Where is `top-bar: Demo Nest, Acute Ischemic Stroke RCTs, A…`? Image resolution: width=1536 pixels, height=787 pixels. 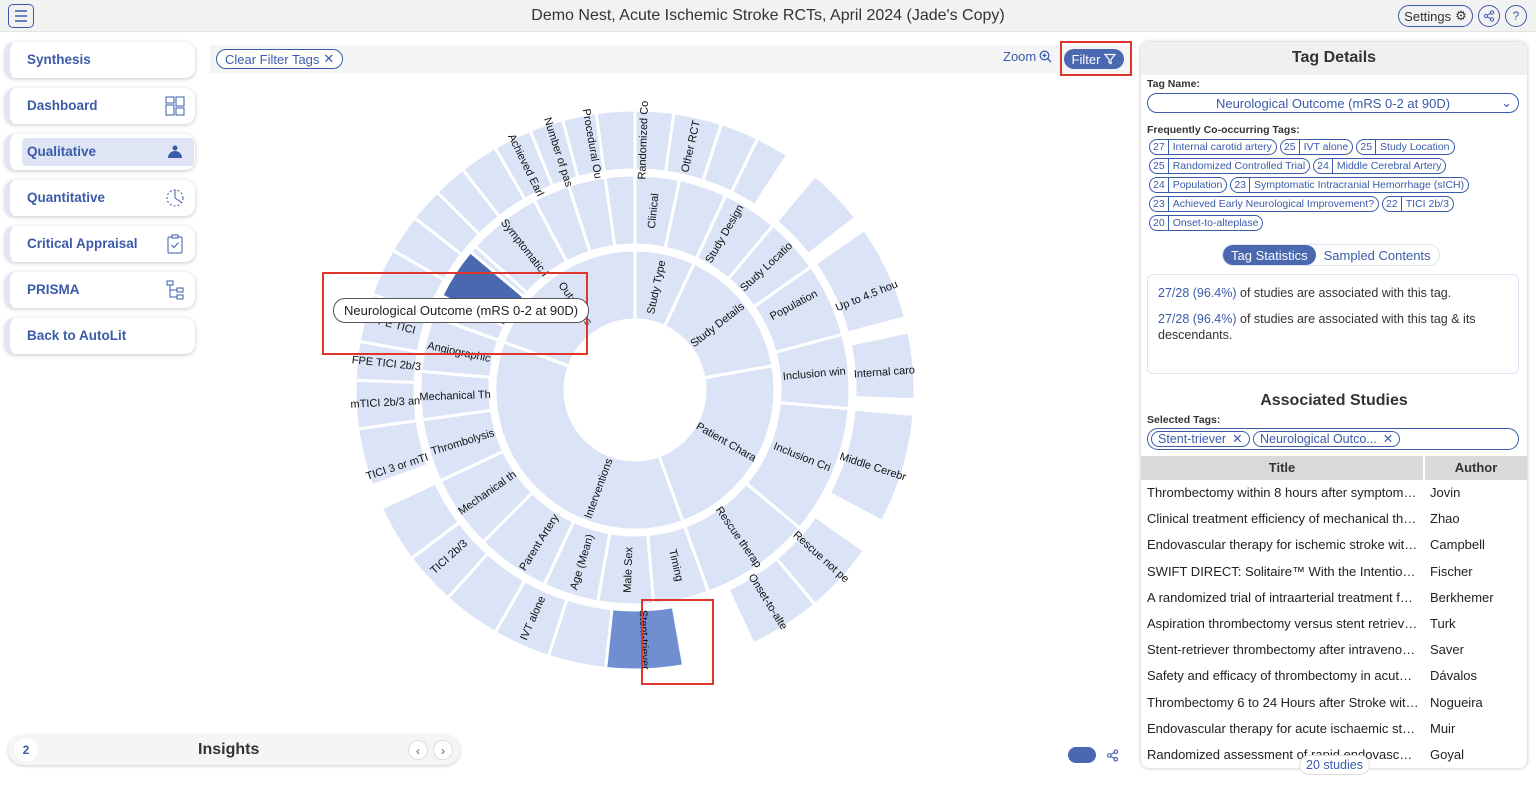
top-bar: Demo Nest, Acute Ischemic Stroke RCTs, A… is located at coordinates (768, 16).